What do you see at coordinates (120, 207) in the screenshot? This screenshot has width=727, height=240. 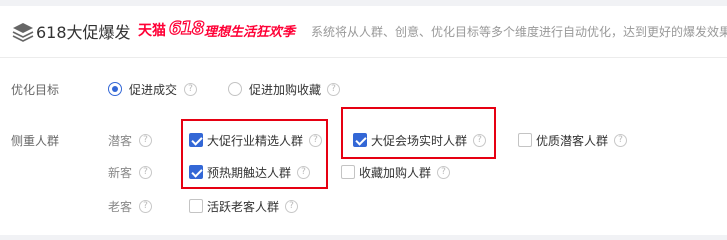 I see `group-label-returning-customers: 老客` at bounding box center [120, 207].